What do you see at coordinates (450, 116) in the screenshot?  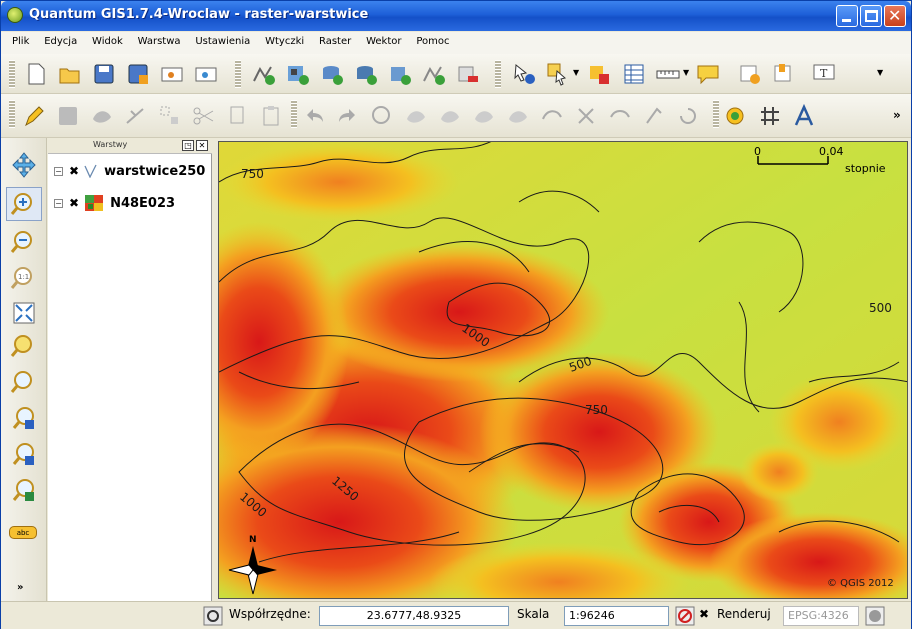 I see `add-part-icon` at bounding box center [450, 116].